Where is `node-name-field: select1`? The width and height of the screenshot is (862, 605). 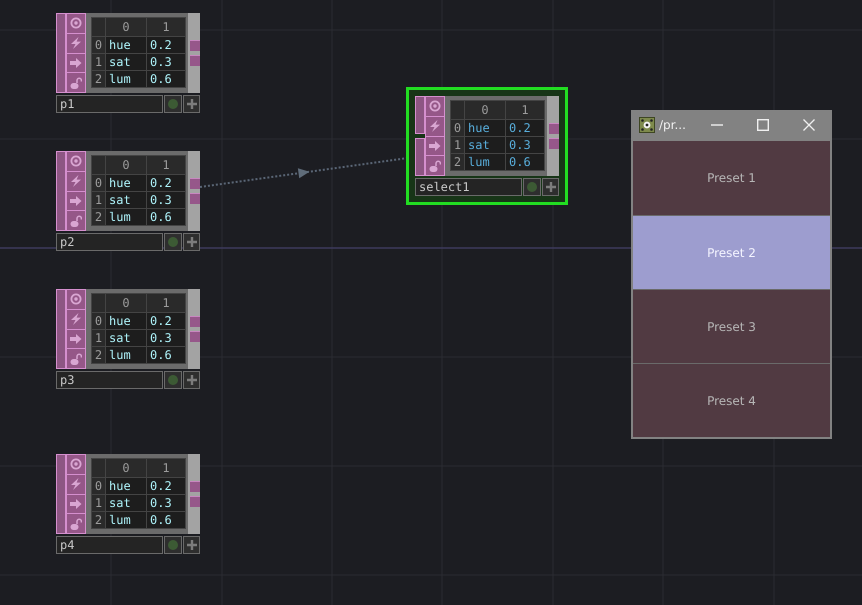 node-name-field: select1 is located at coordinates (468, 187).